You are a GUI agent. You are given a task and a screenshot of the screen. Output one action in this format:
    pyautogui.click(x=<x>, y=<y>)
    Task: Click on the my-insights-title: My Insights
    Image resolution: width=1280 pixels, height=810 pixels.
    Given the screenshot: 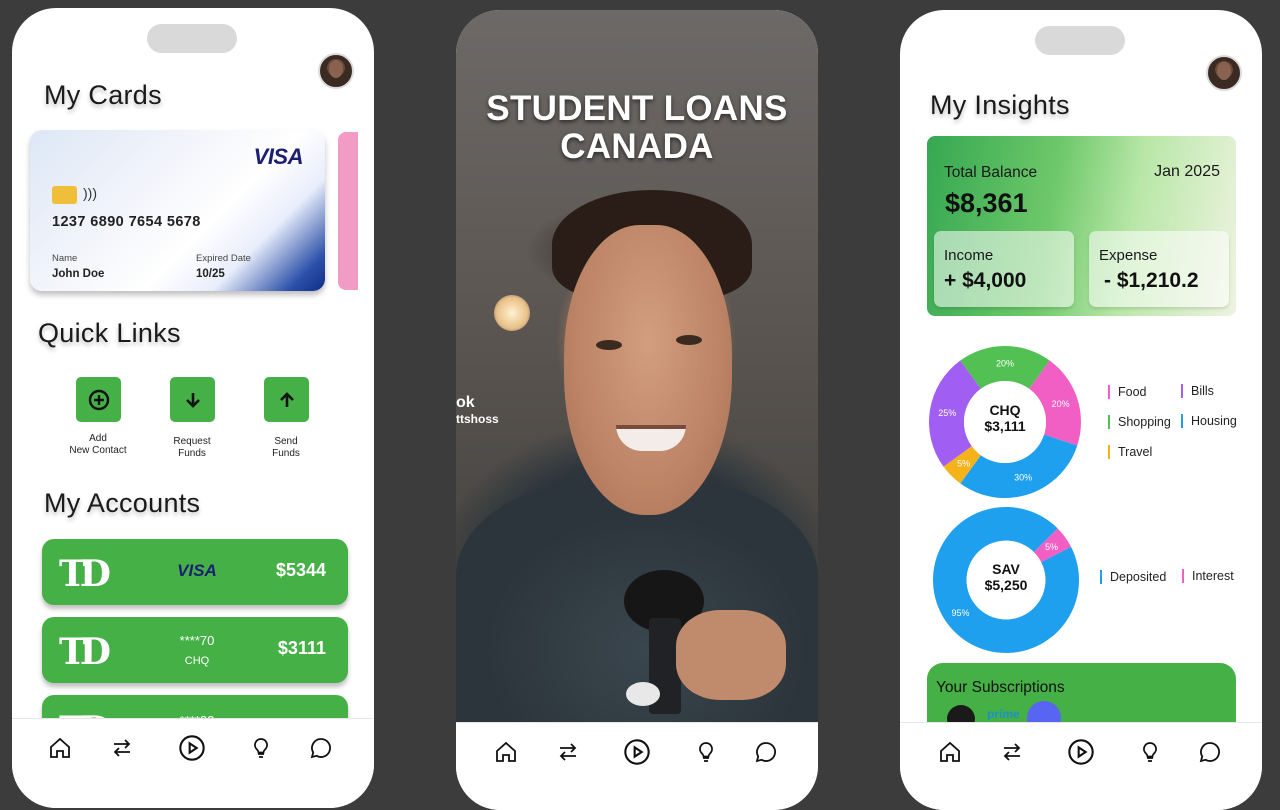 What is the action you would take?
    pyautogui.click(x=1000, y=105)
    